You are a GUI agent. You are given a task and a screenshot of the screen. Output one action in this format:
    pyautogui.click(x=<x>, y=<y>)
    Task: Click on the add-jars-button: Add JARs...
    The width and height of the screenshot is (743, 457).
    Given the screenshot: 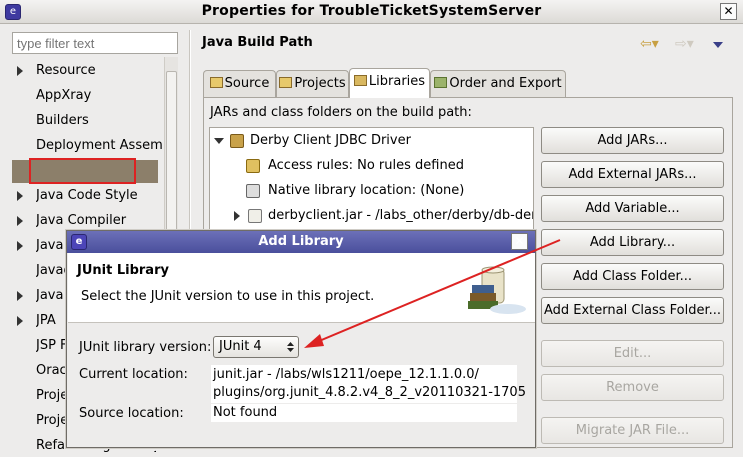 What is the action you would take?
    pyautogui.click(x=632, y=140)
    